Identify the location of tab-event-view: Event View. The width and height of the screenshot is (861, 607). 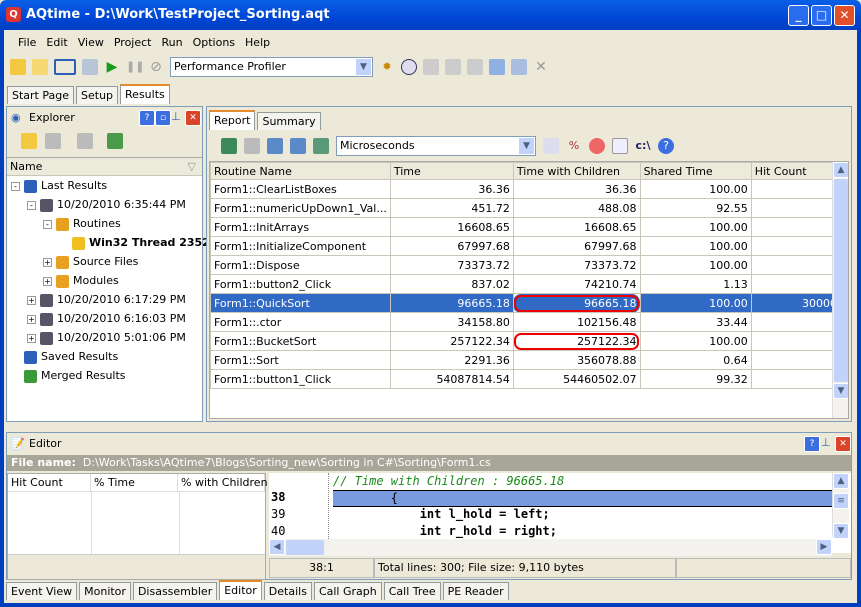
(42, 591).